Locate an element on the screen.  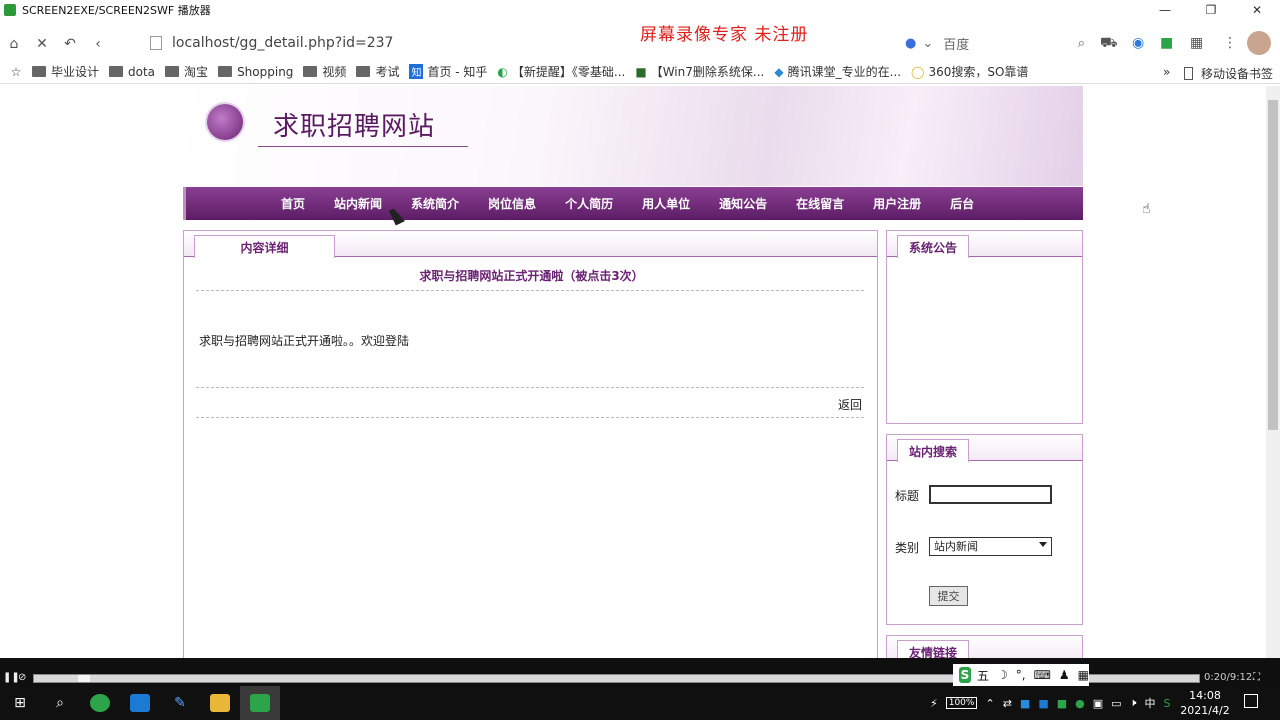
back-link: 返回 is located at coordinates (850, 404).